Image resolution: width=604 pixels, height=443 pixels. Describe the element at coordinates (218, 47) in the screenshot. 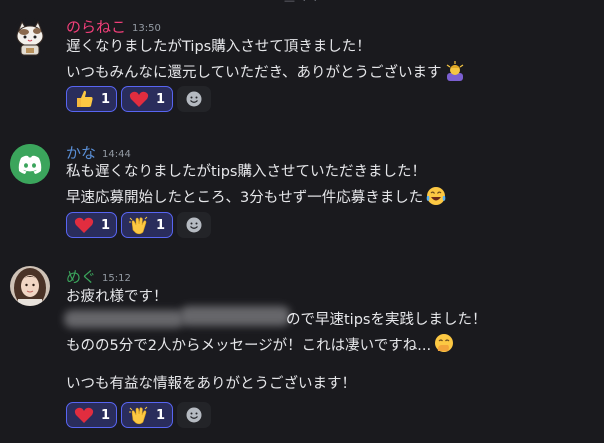

I see `message-line: 遅くなりましたがTips購入させて頂きました！` at that location.